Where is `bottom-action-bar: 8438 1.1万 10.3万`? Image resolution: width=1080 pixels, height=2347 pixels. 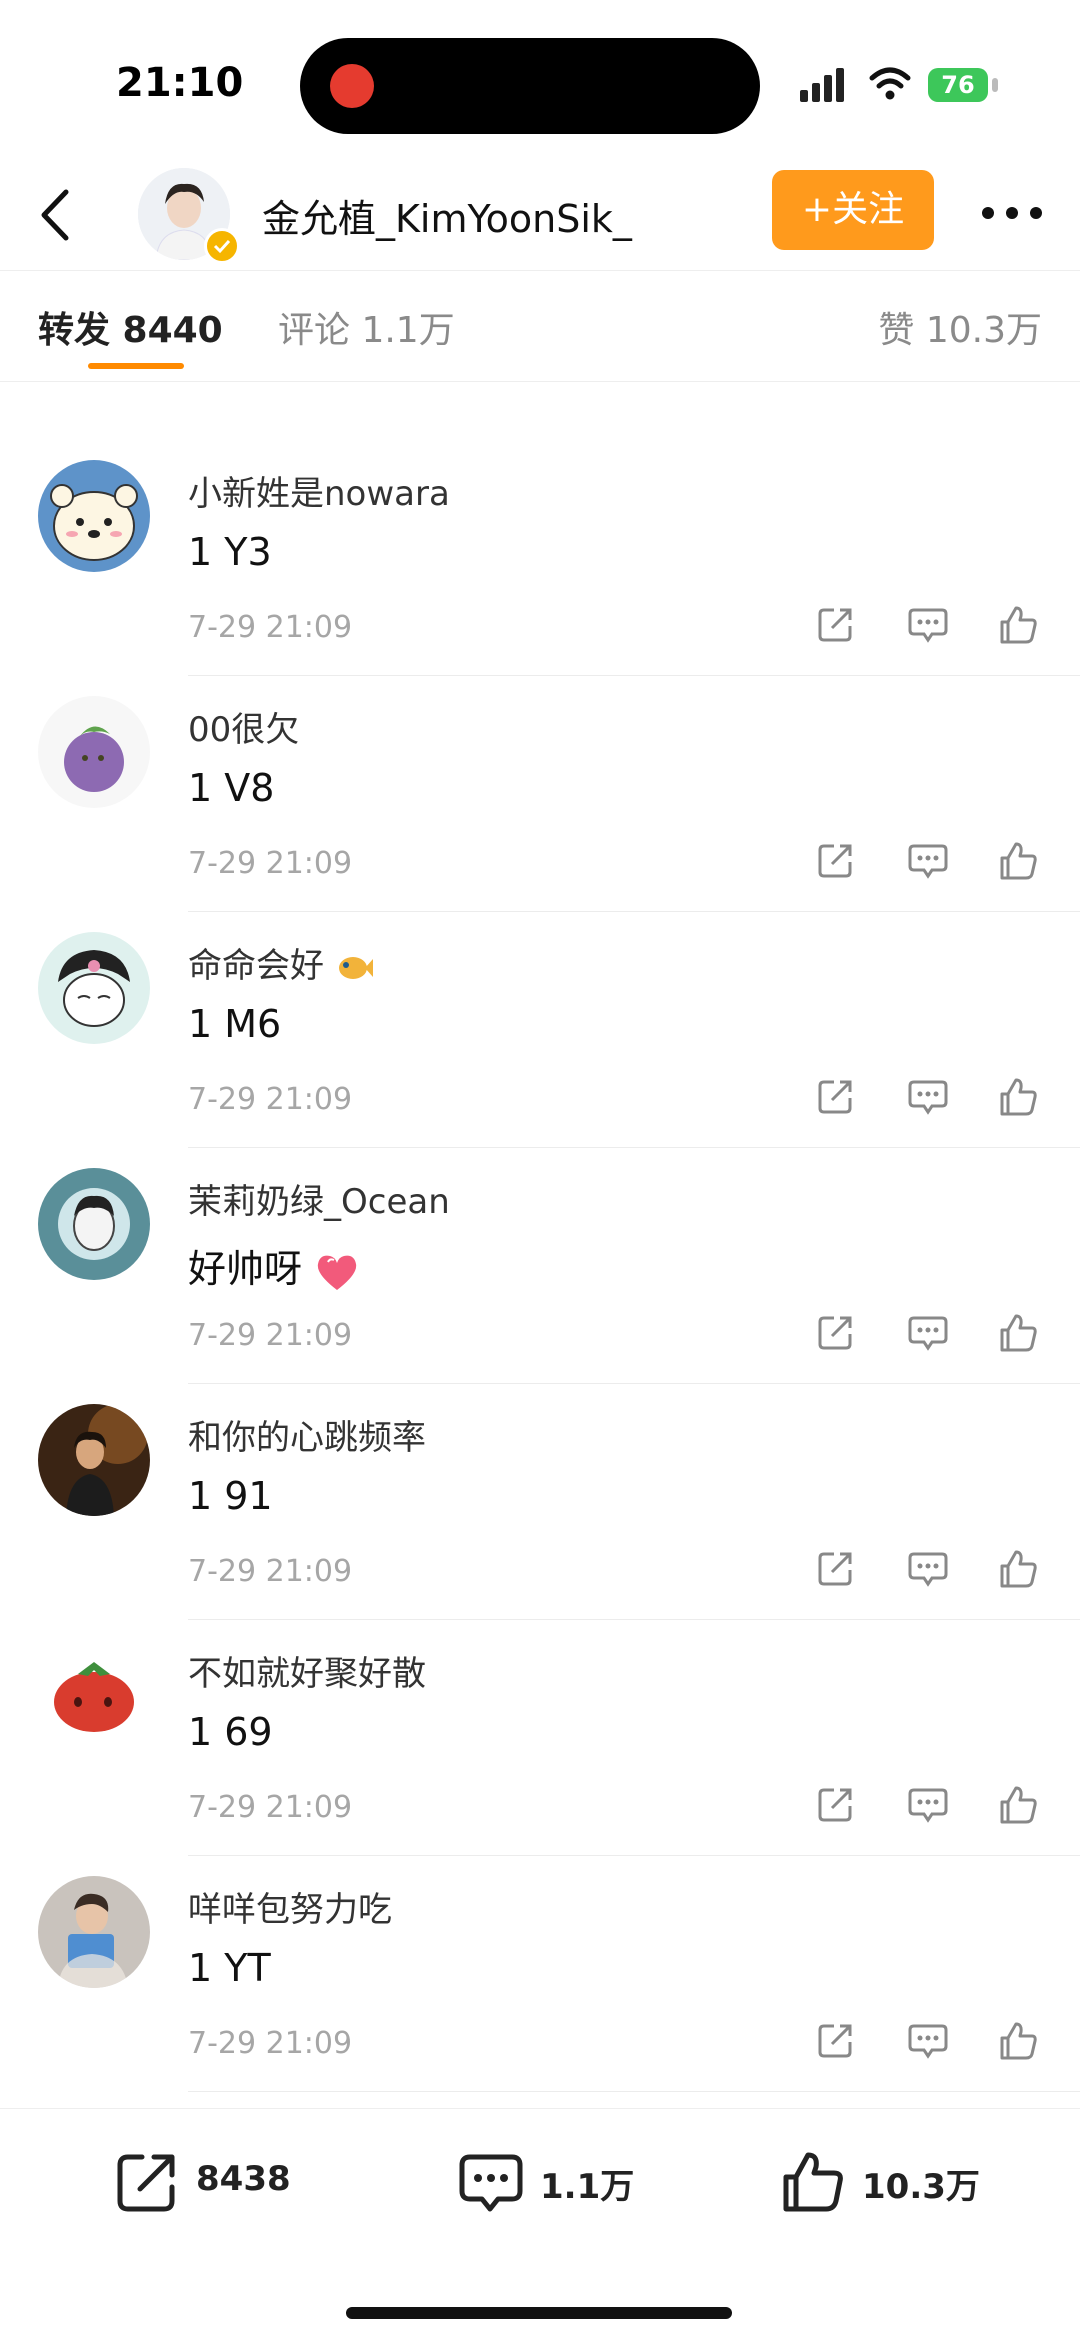 bottom-action-bar: 8438 1.1万 10.3万 is located at coordinates (540, 2227).